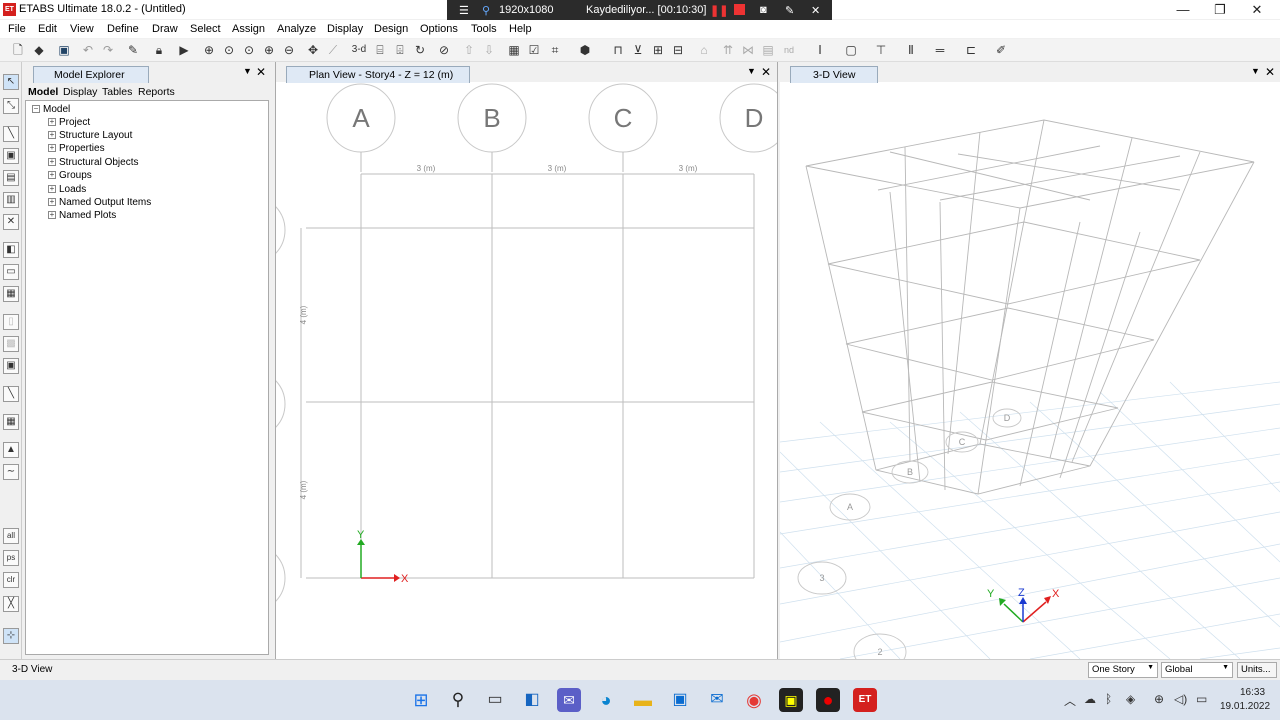 Image resolution: width=1280 pixels, height=720 pixels. I want to click on story-combo: One Story ▼, so click(1123, 670).